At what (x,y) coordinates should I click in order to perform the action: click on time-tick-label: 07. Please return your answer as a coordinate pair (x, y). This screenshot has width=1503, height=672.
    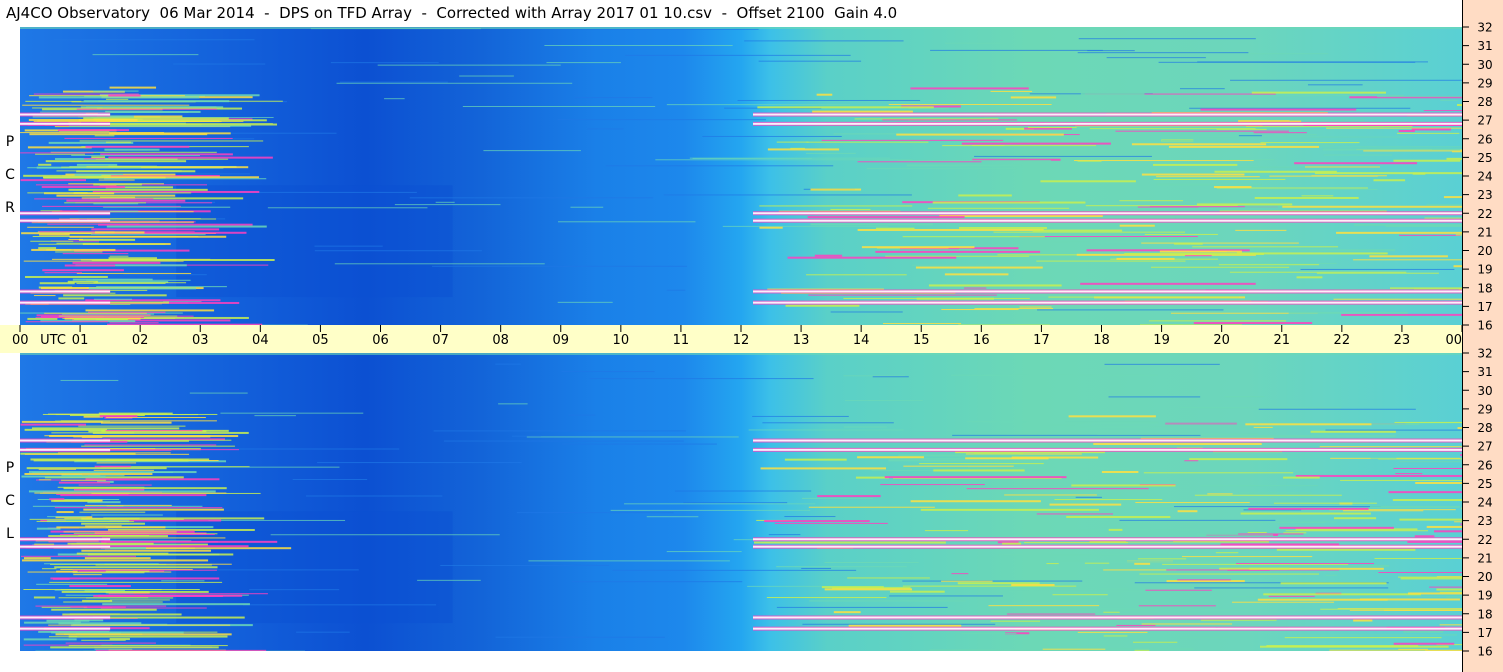
    Looking at the image, I should click on (440, 340).